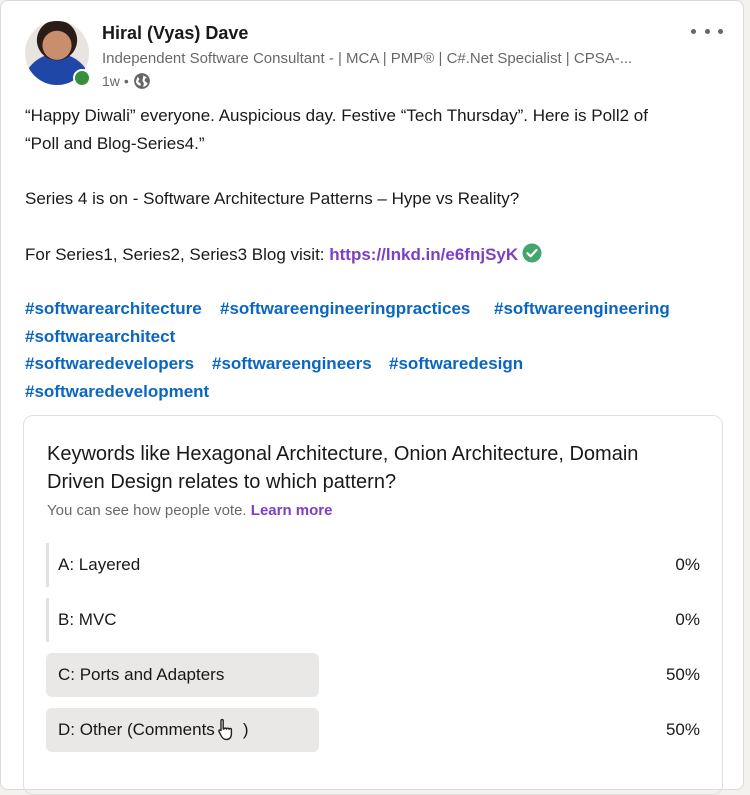  Describe the element at coordinates (111, 81) in the screenshot. I see `post-time: 1w` at that location.